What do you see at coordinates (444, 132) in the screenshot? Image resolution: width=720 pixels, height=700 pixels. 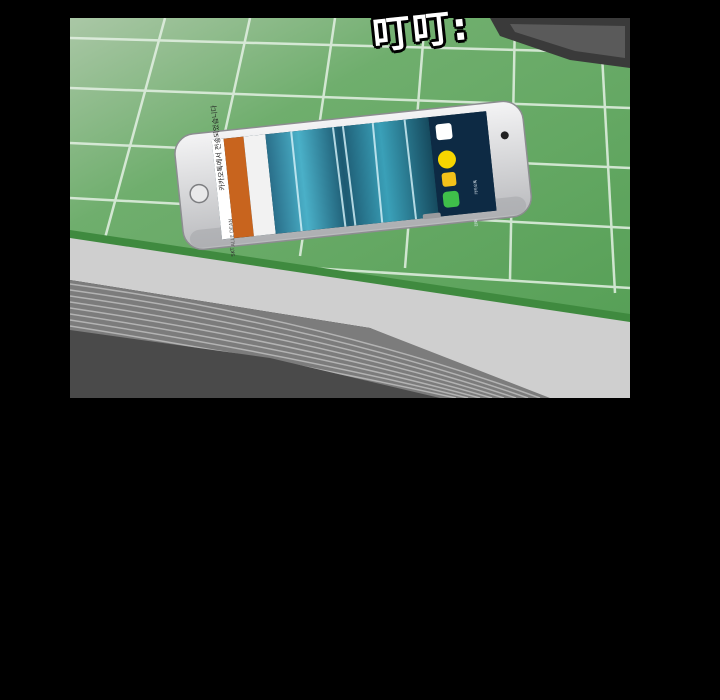 I see `app-icon-grid` at bounding box center [444, 132].